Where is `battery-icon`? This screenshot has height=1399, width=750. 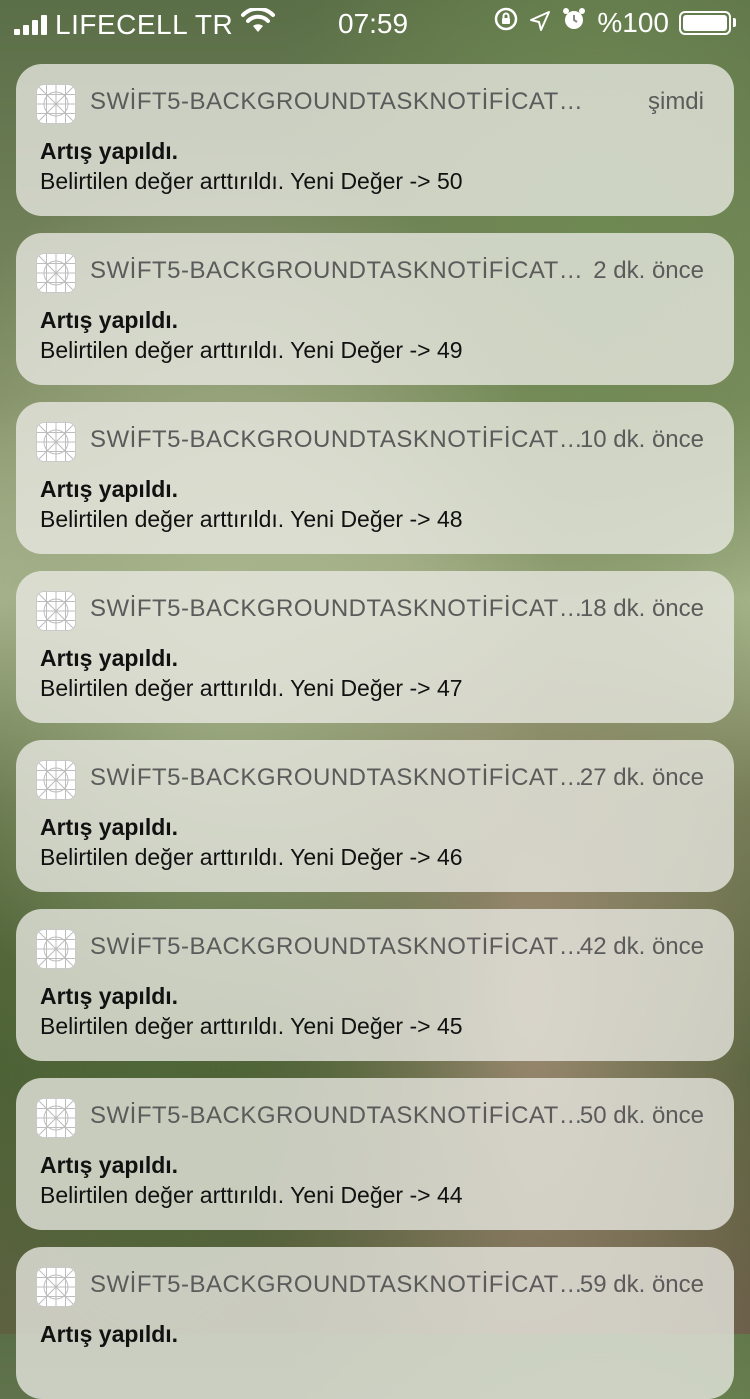 battery-icon is located at coordinates (707, 22).